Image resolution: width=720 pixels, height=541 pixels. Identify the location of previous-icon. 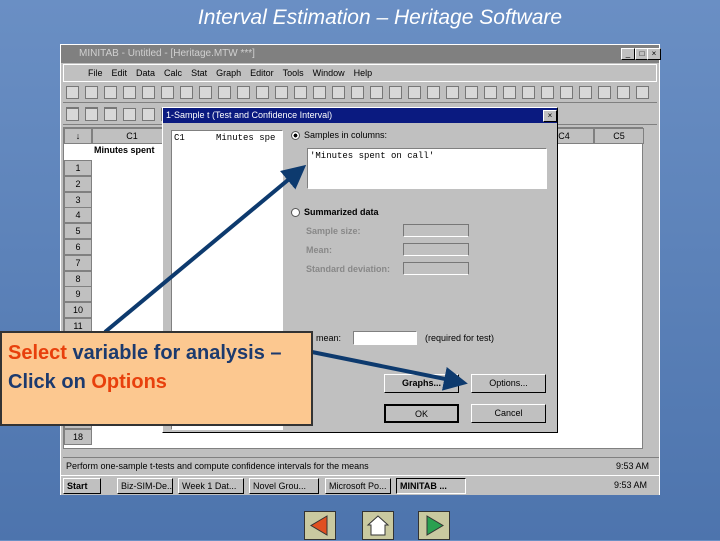
(319, 525).